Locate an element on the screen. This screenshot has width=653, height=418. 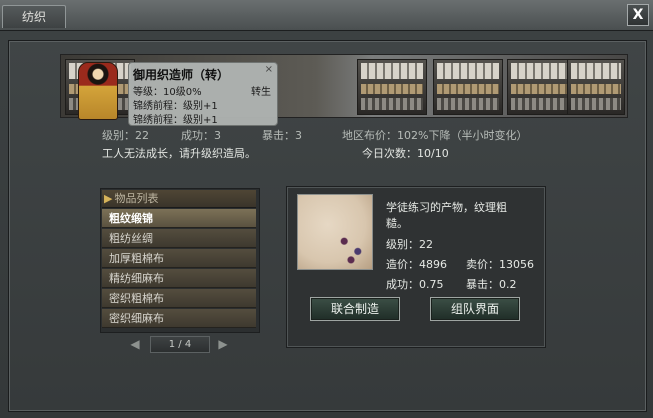
item-success-rate: 成功：0.75 is located at coordinates (415, 284).